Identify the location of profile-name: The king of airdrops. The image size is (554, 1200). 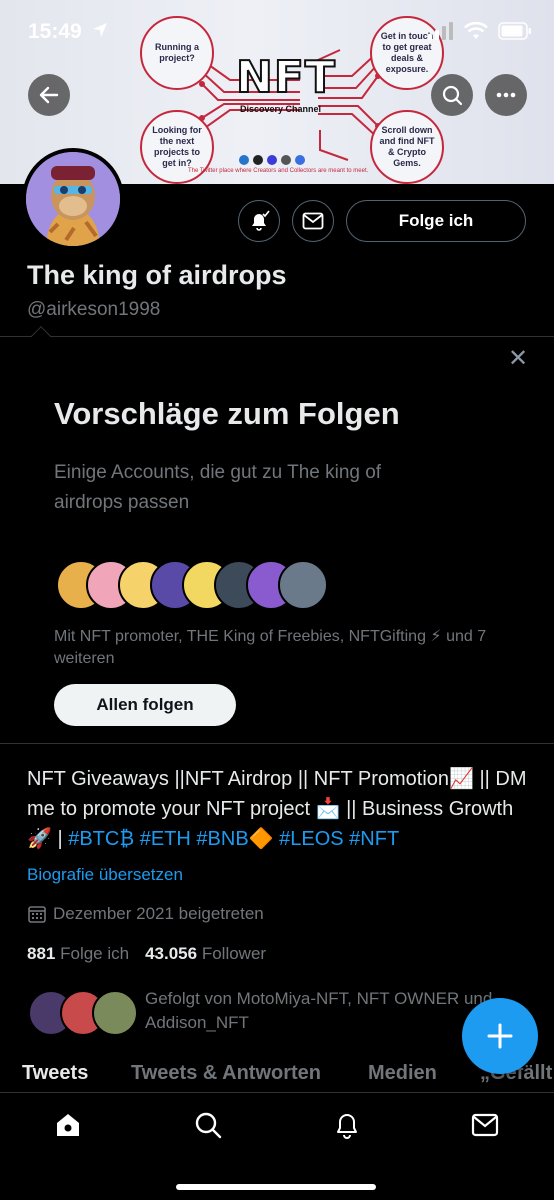
(157, 275).